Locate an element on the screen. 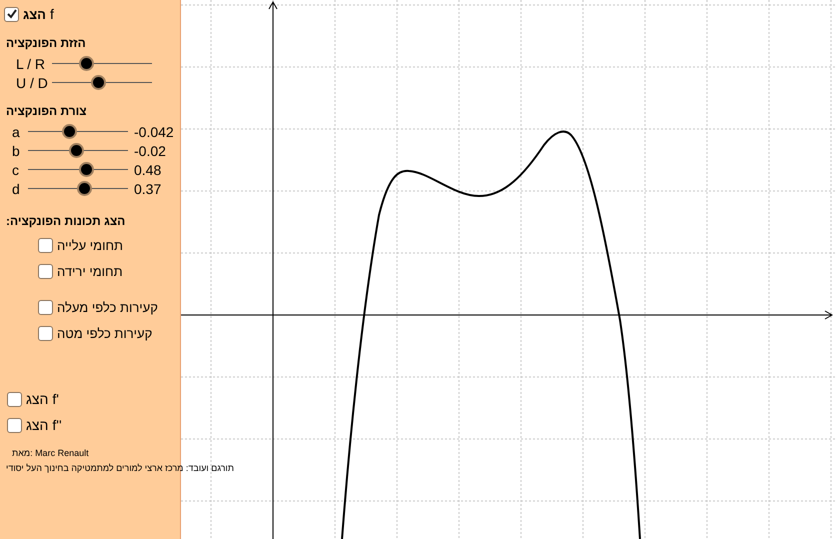 This screenshot has height=539, width=836. checkbox-label: תחומי עלייה is located at coordinates (90, 245).